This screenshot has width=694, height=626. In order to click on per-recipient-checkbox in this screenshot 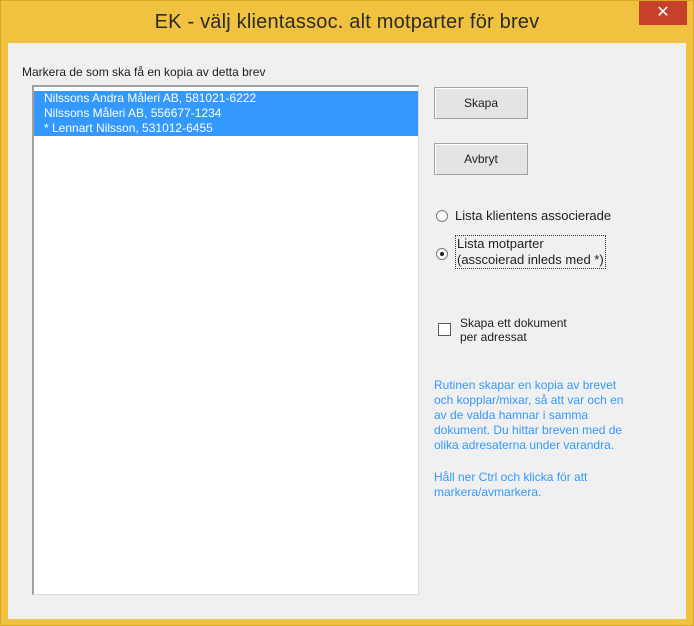, I will do `click(444, 329)`.